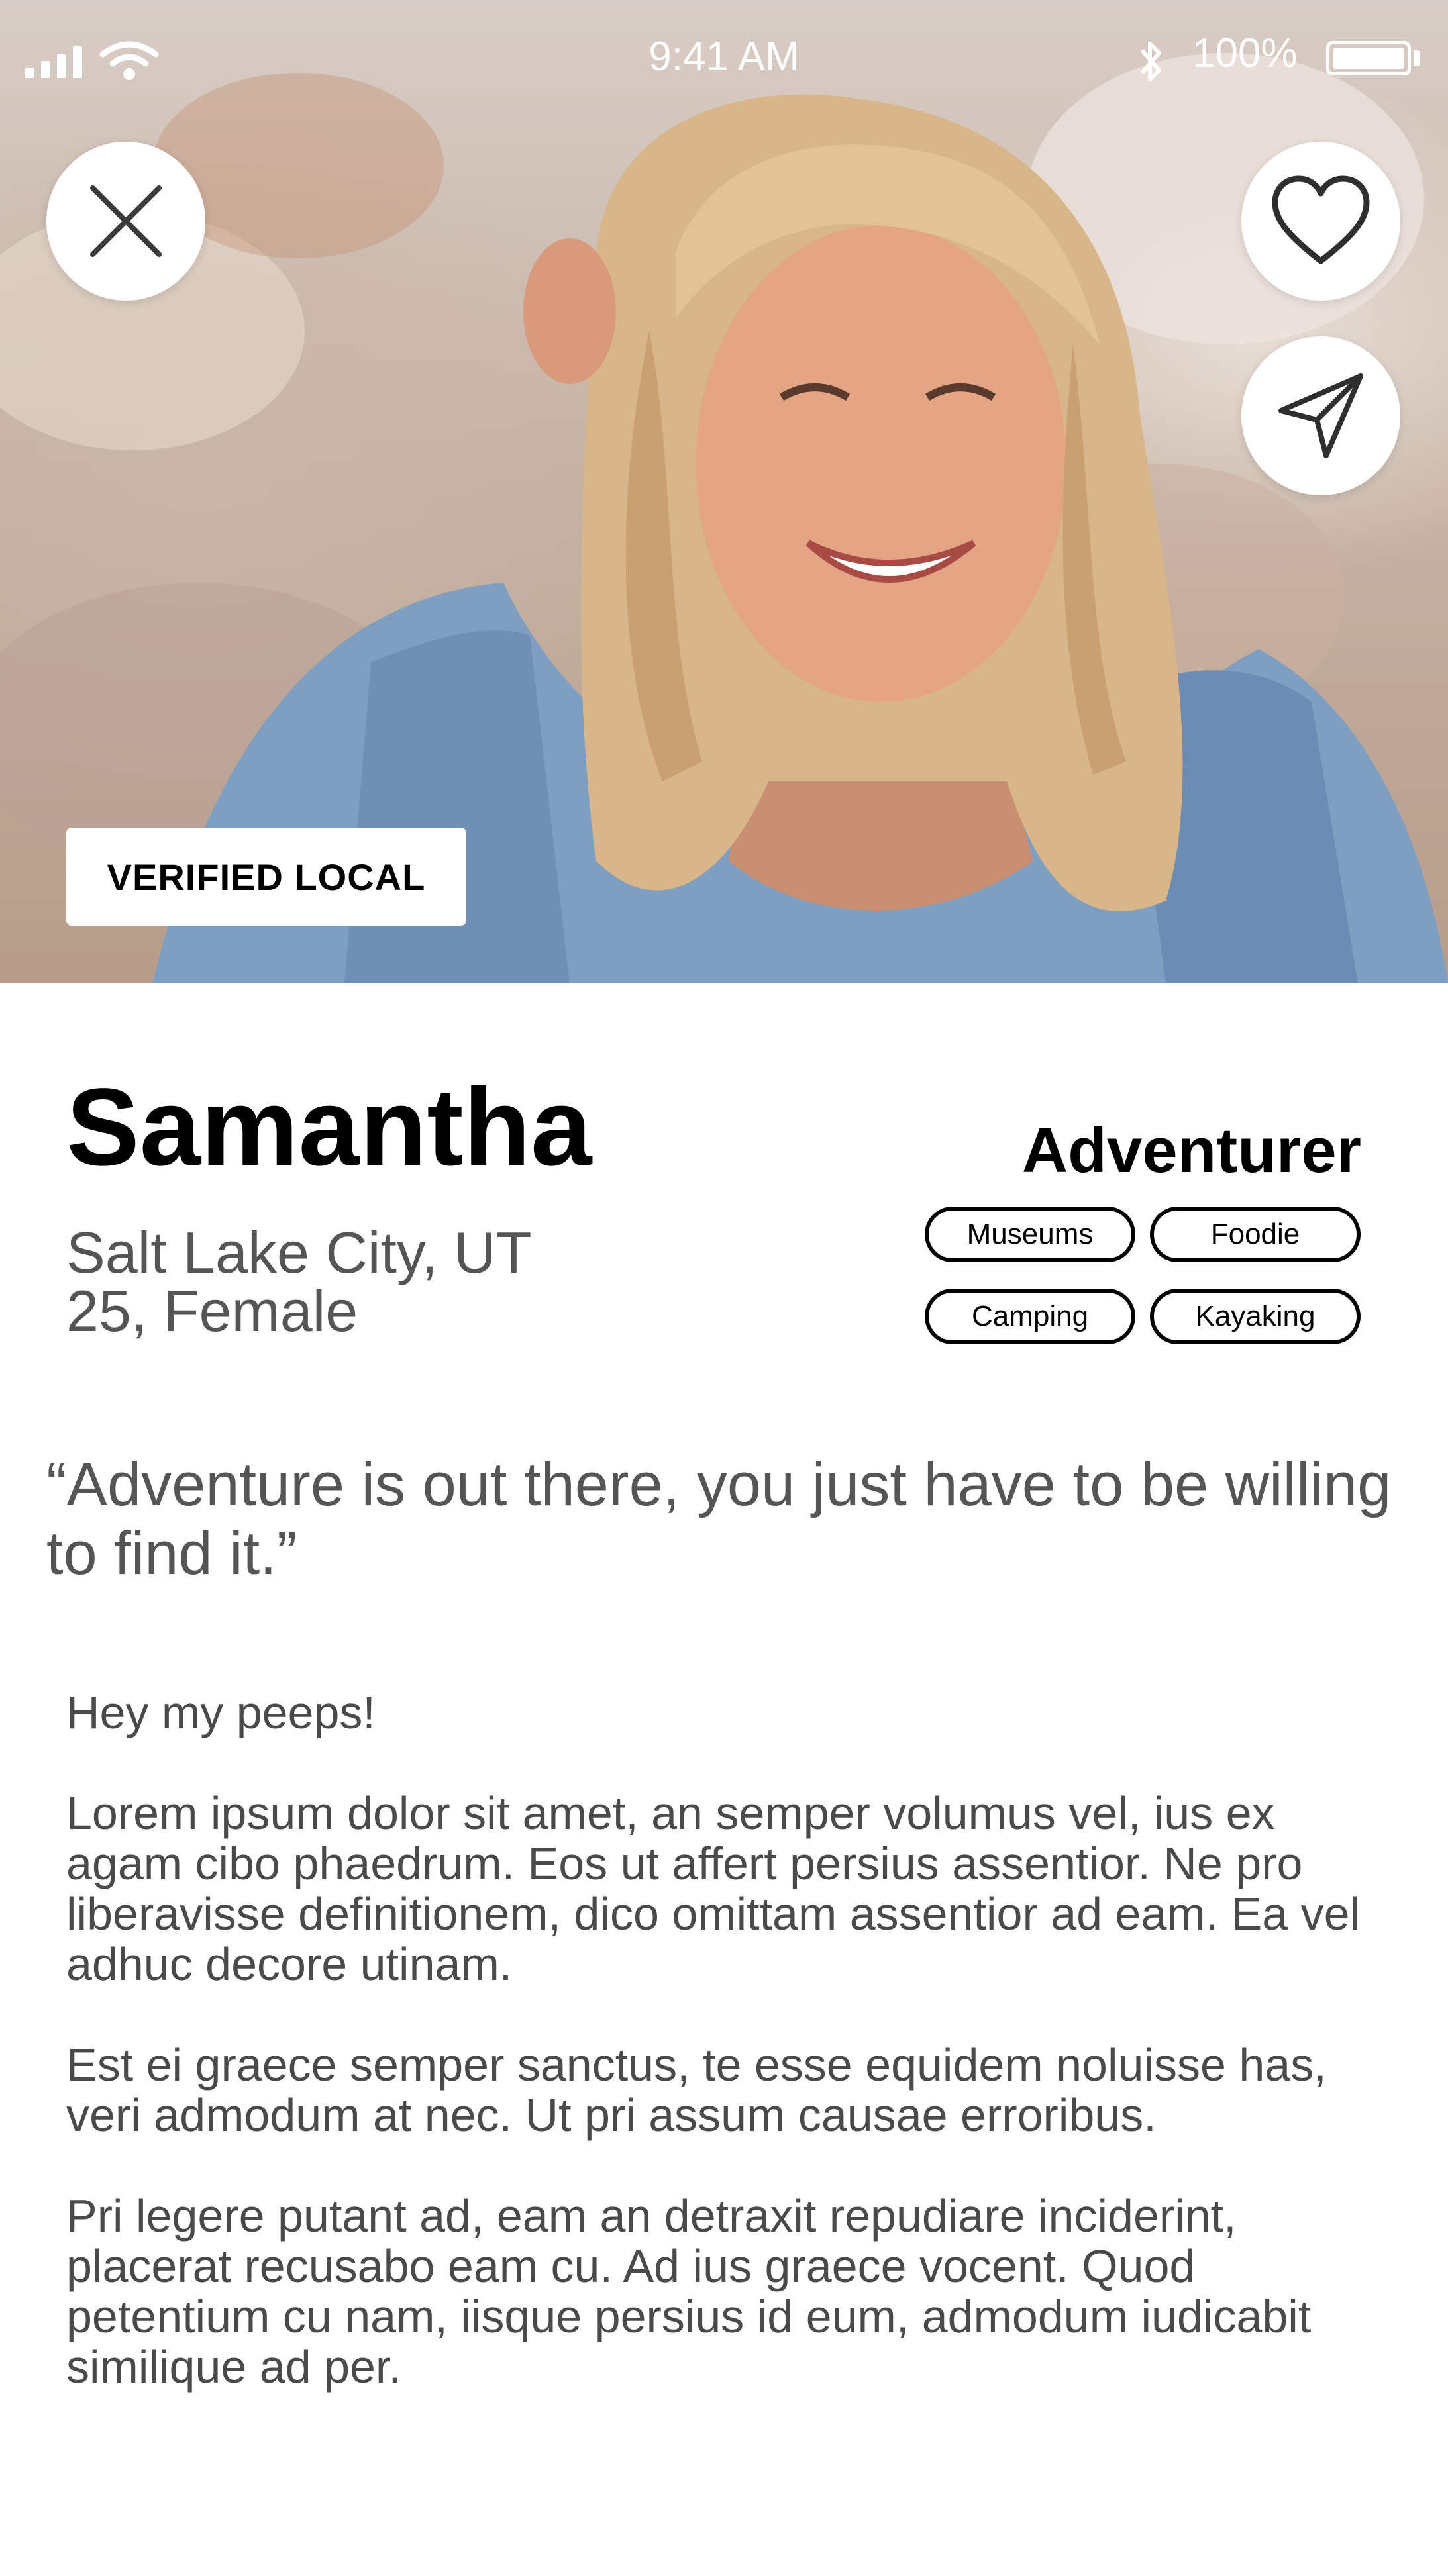 The width and height of the screenshot is (1448, 2576). Describe the element at coordinates (1255, 1316) in the screenshot. I see `interest-tag: Kayaking` at that location.